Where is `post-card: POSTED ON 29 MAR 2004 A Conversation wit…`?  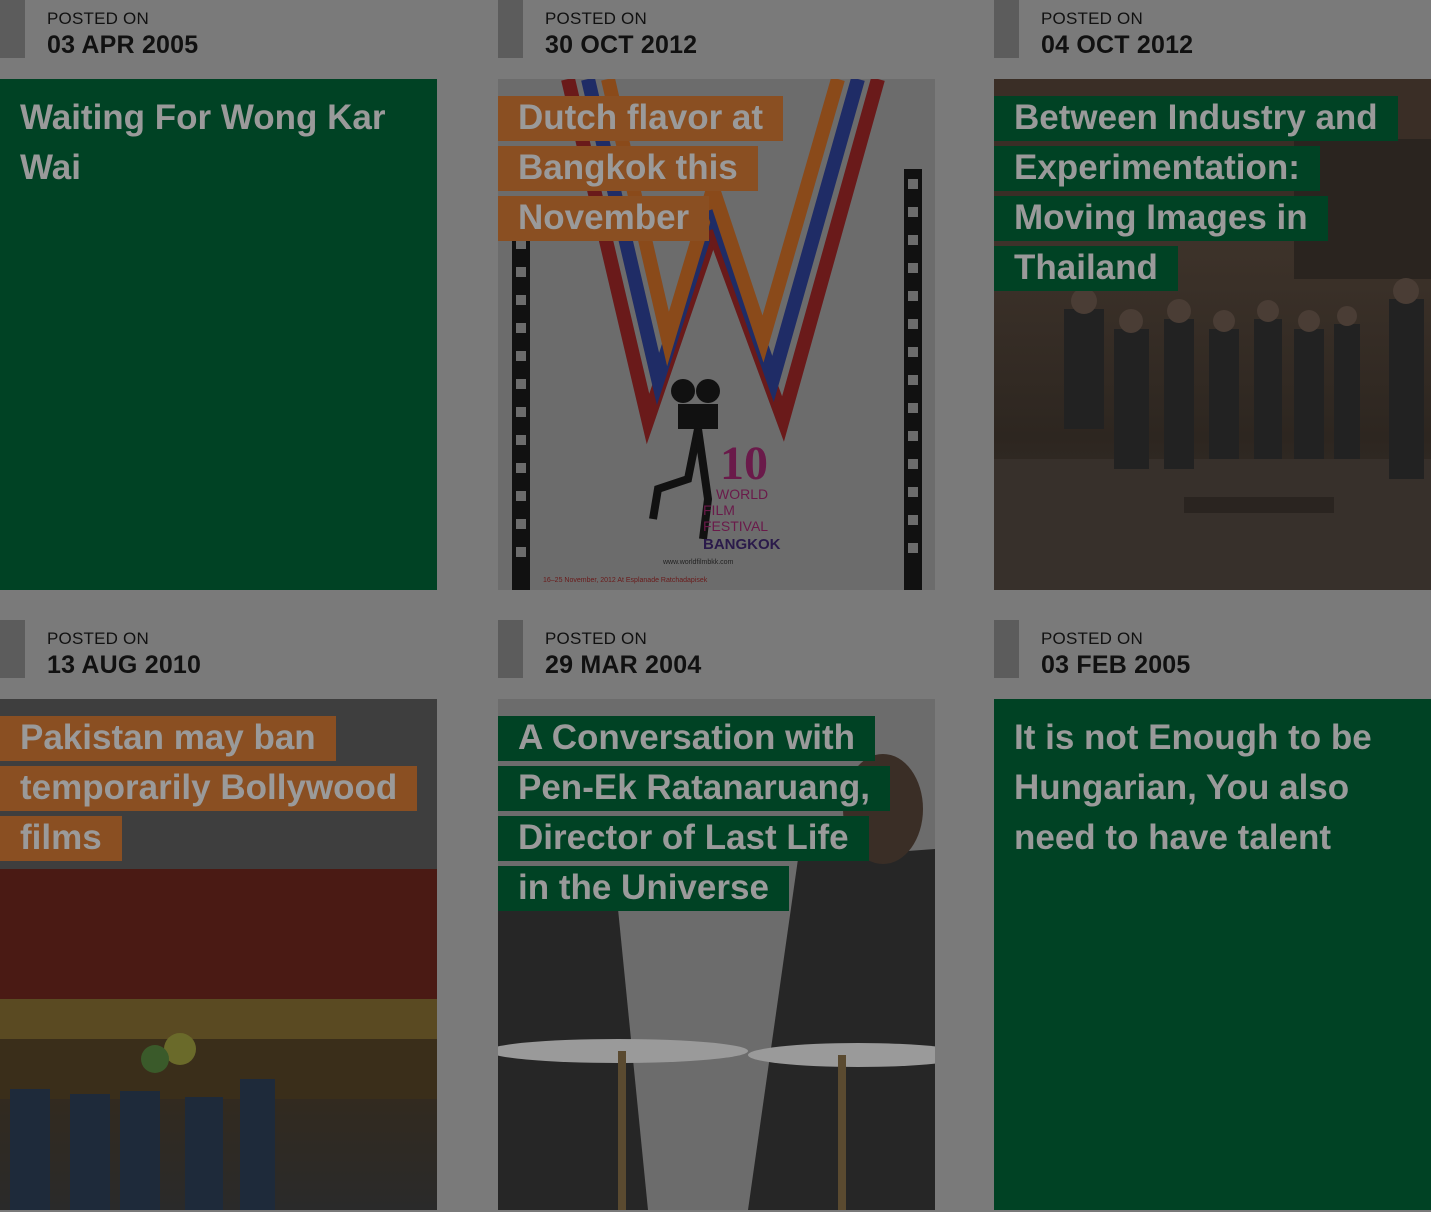
post-card: POSTED ON 29 MAR 2004 A Conversation wit… is located at coordinates (716, 915).